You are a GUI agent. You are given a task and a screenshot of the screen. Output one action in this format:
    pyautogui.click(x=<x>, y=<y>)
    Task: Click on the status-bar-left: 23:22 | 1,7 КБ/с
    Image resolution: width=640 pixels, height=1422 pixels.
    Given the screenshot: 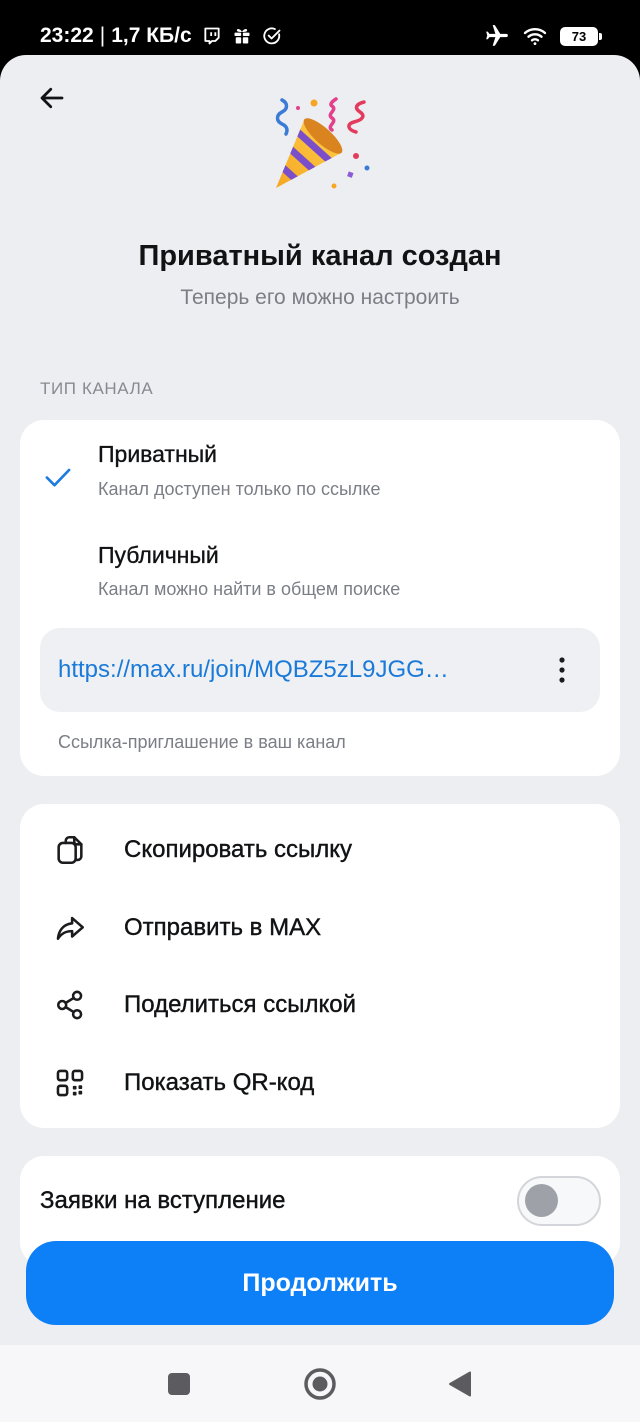 What is the action you would take?
    pyautogui.click(x=161, y=36)
    